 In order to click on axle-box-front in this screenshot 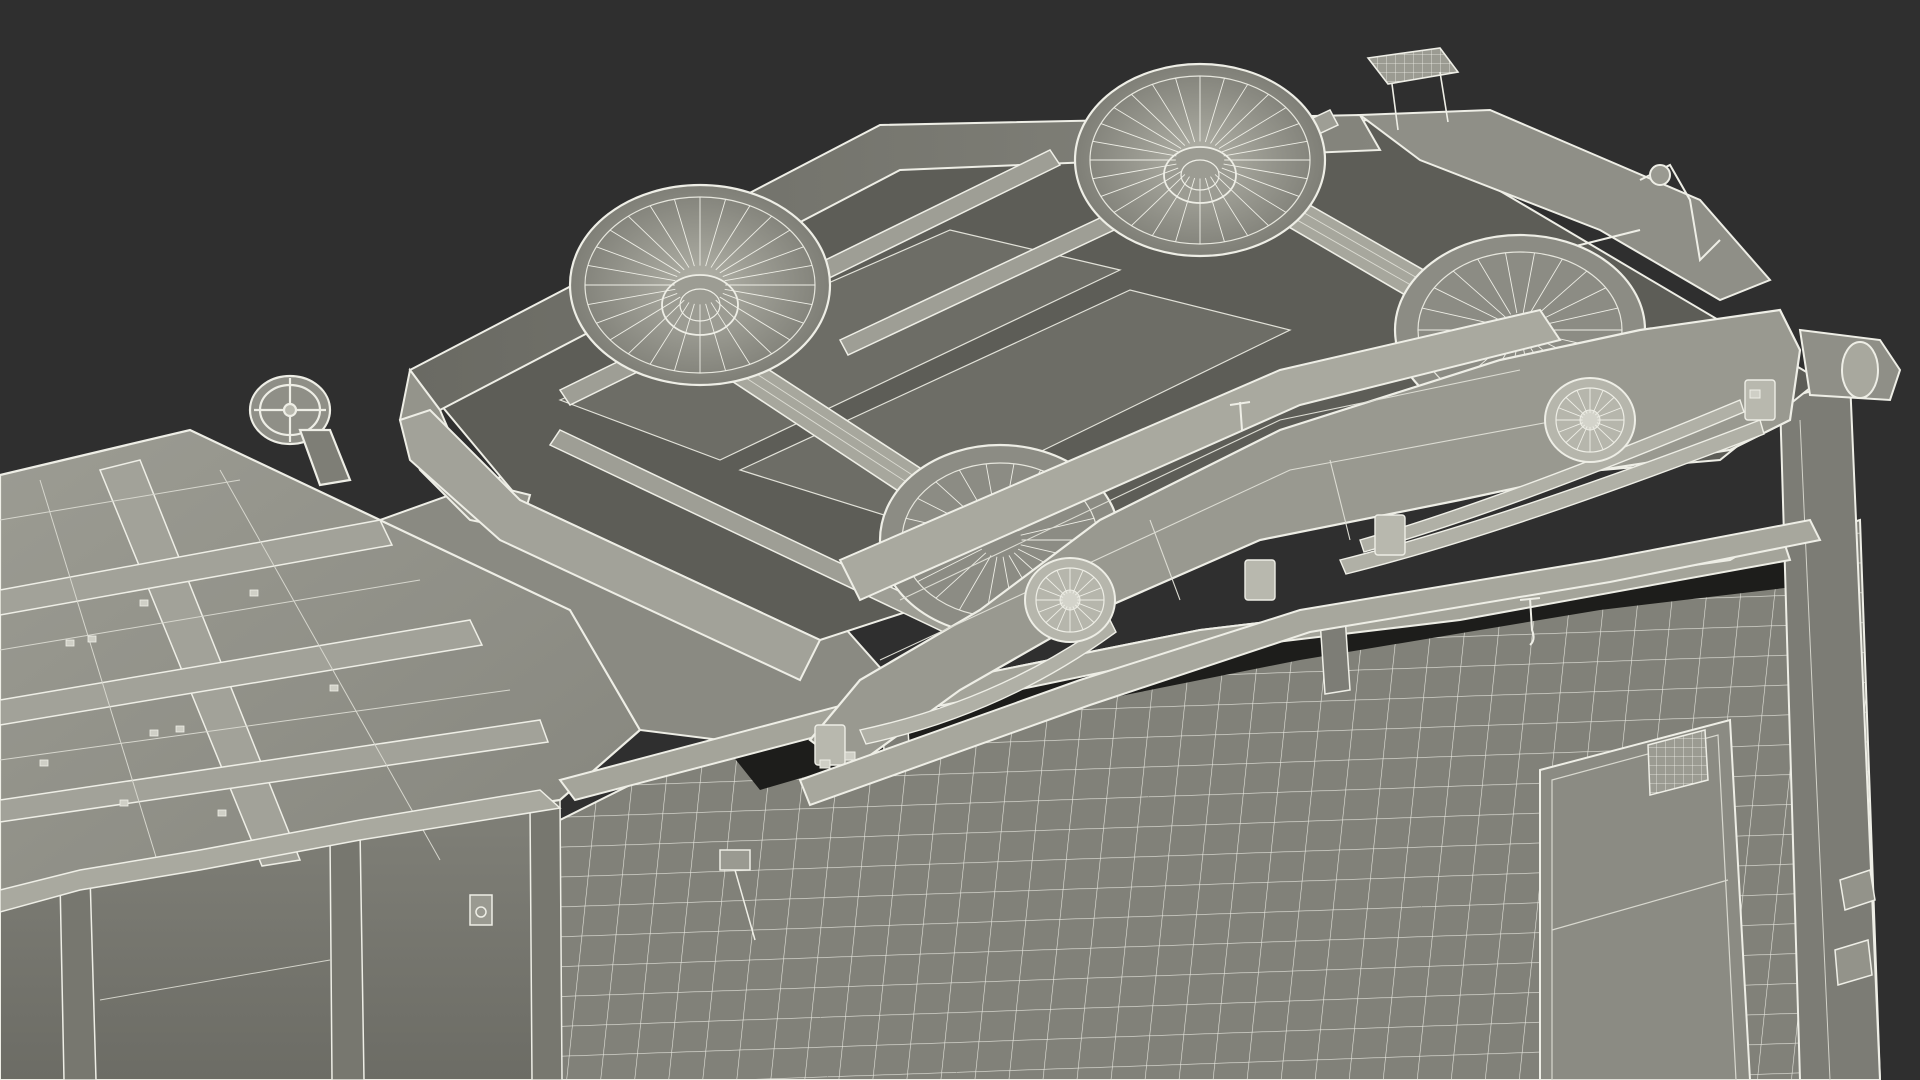, I will do `click(1590, 420)`.